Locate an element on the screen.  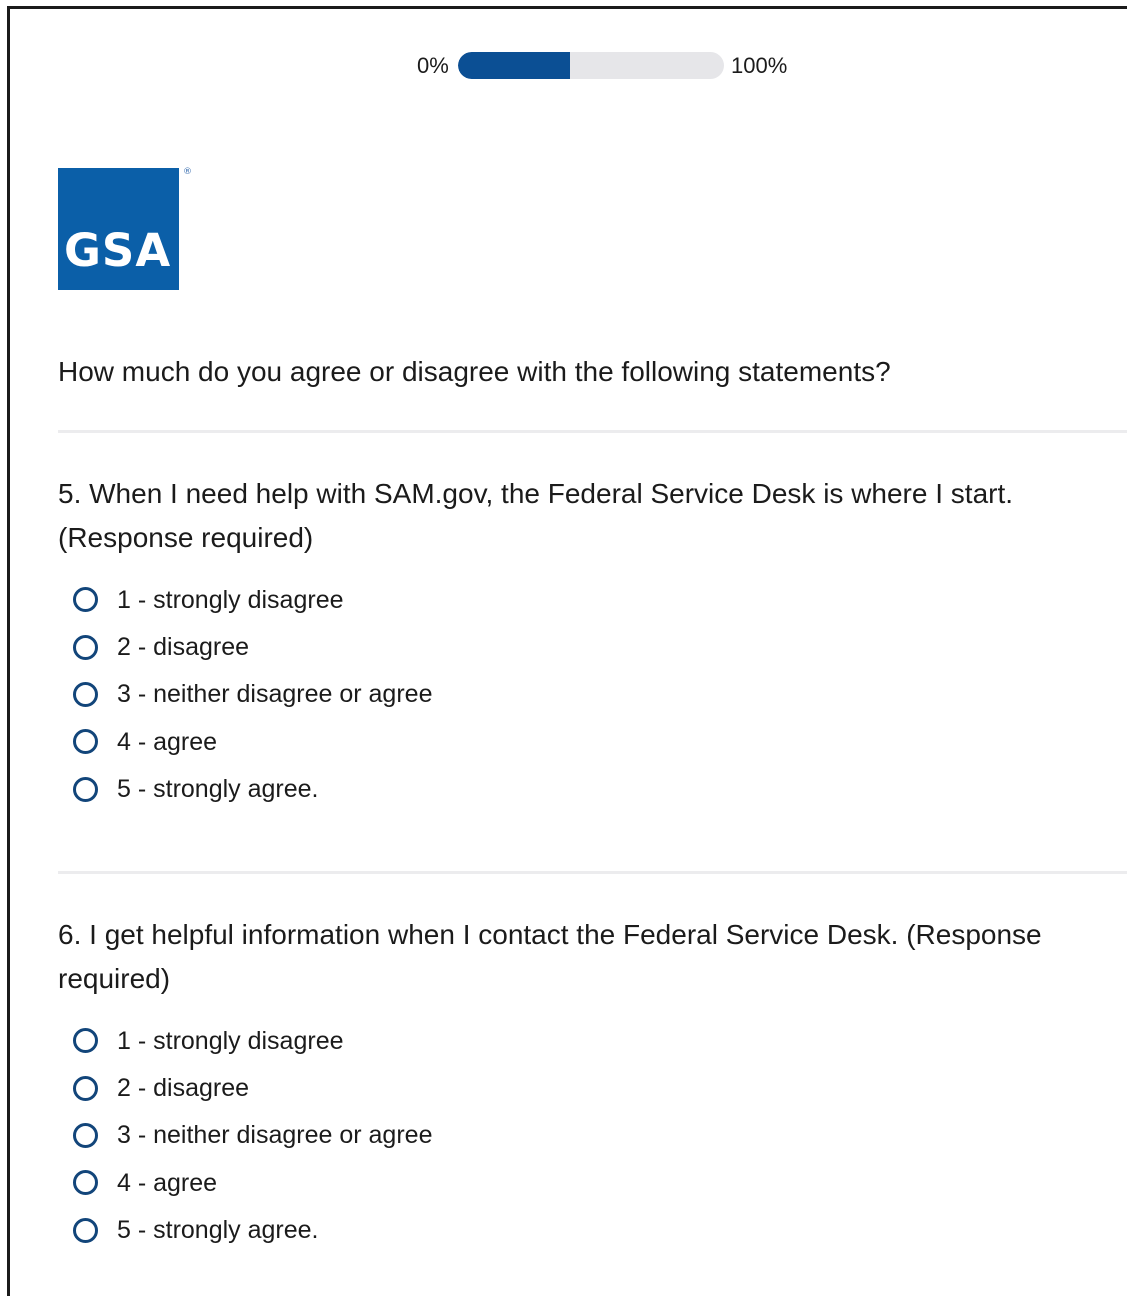
progress-max-label: 100% is located at coordinates (759, 65).